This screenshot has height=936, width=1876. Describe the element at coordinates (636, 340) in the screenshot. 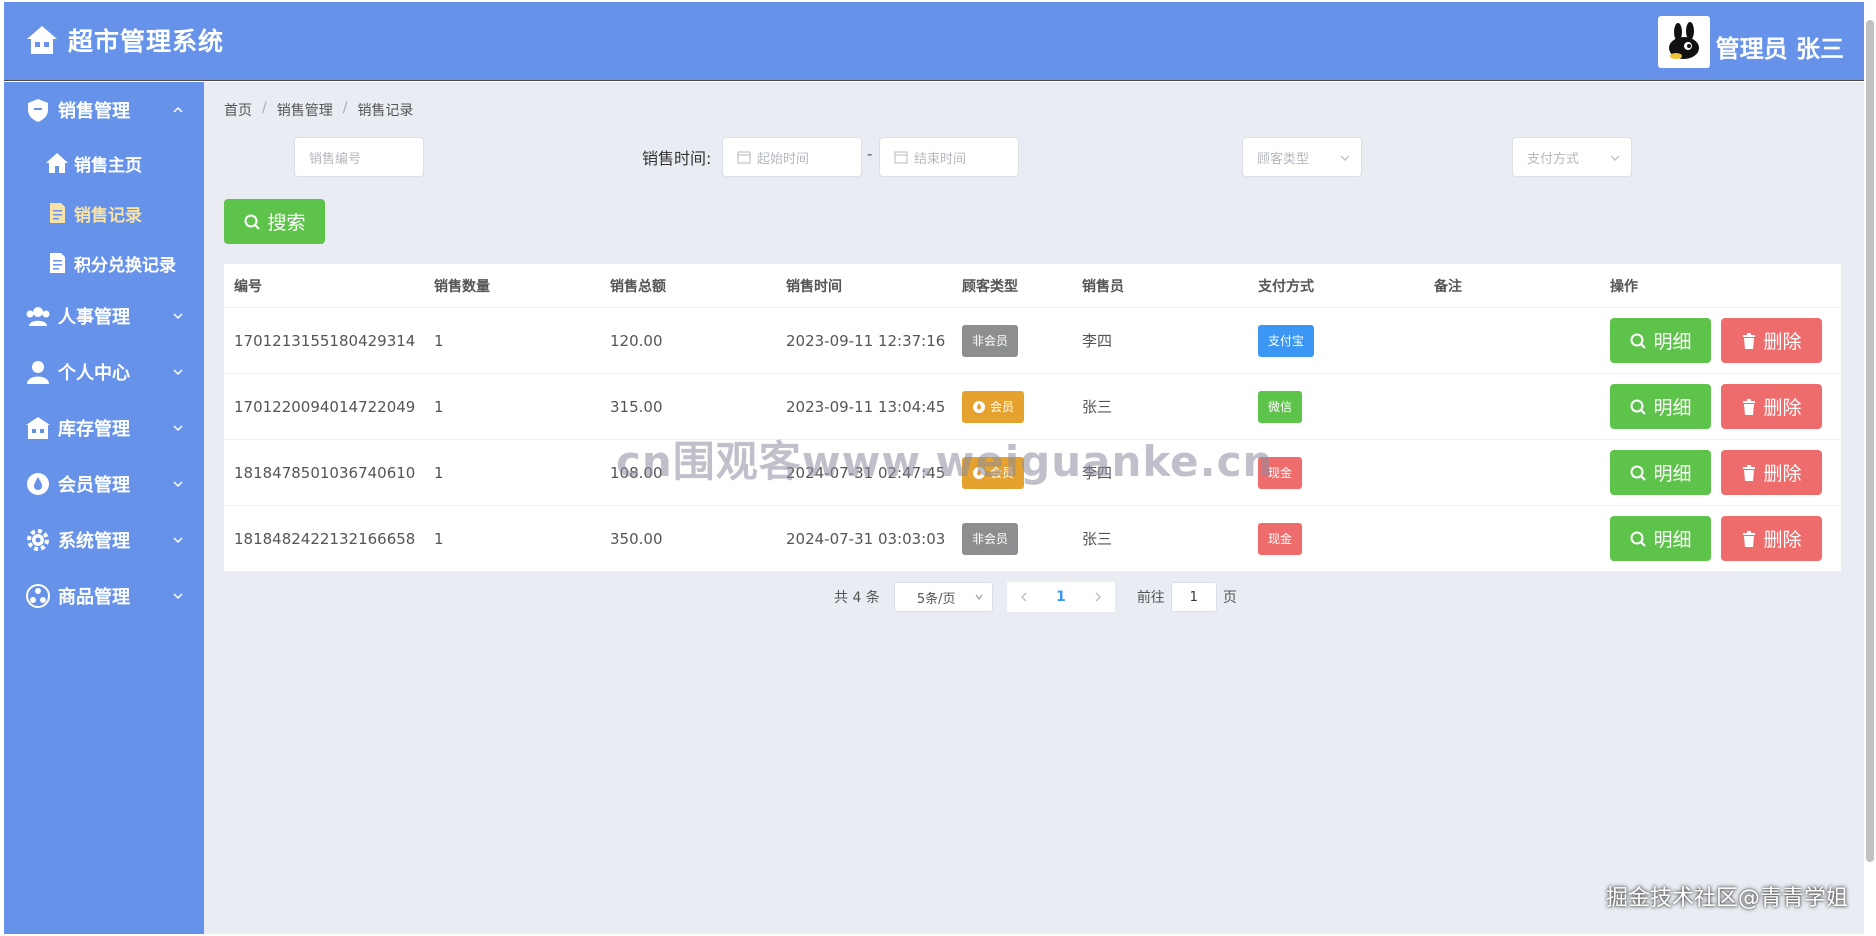

I see `cell-total: 120.00` at that location.